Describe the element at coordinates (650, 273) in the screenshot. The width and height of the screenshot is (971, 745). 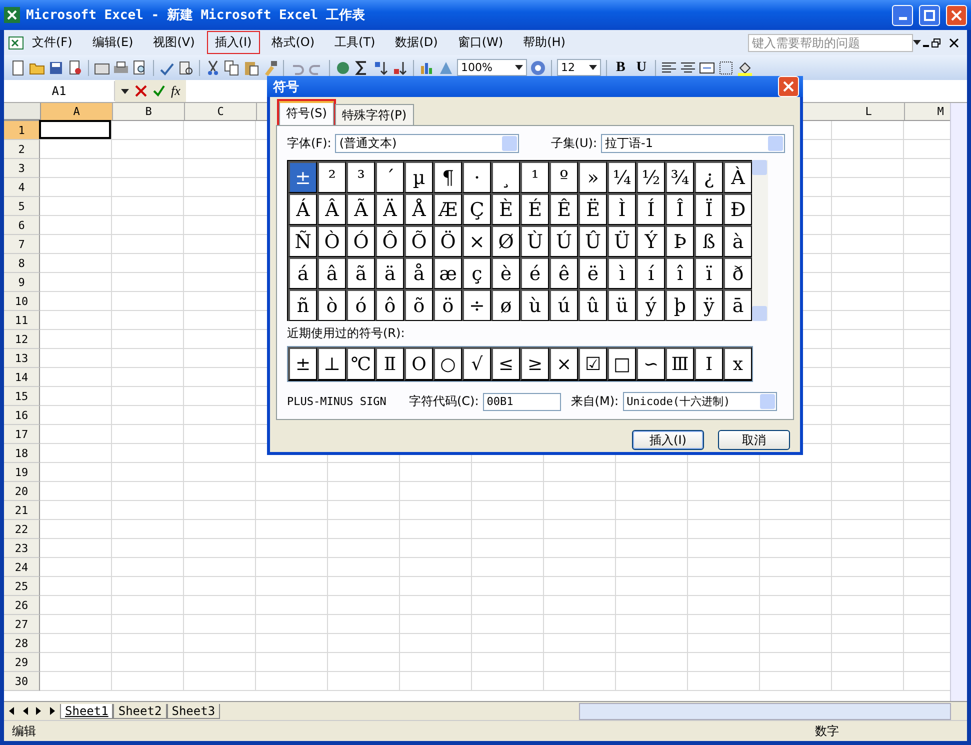
I see `symbol-cell: í` at that location.